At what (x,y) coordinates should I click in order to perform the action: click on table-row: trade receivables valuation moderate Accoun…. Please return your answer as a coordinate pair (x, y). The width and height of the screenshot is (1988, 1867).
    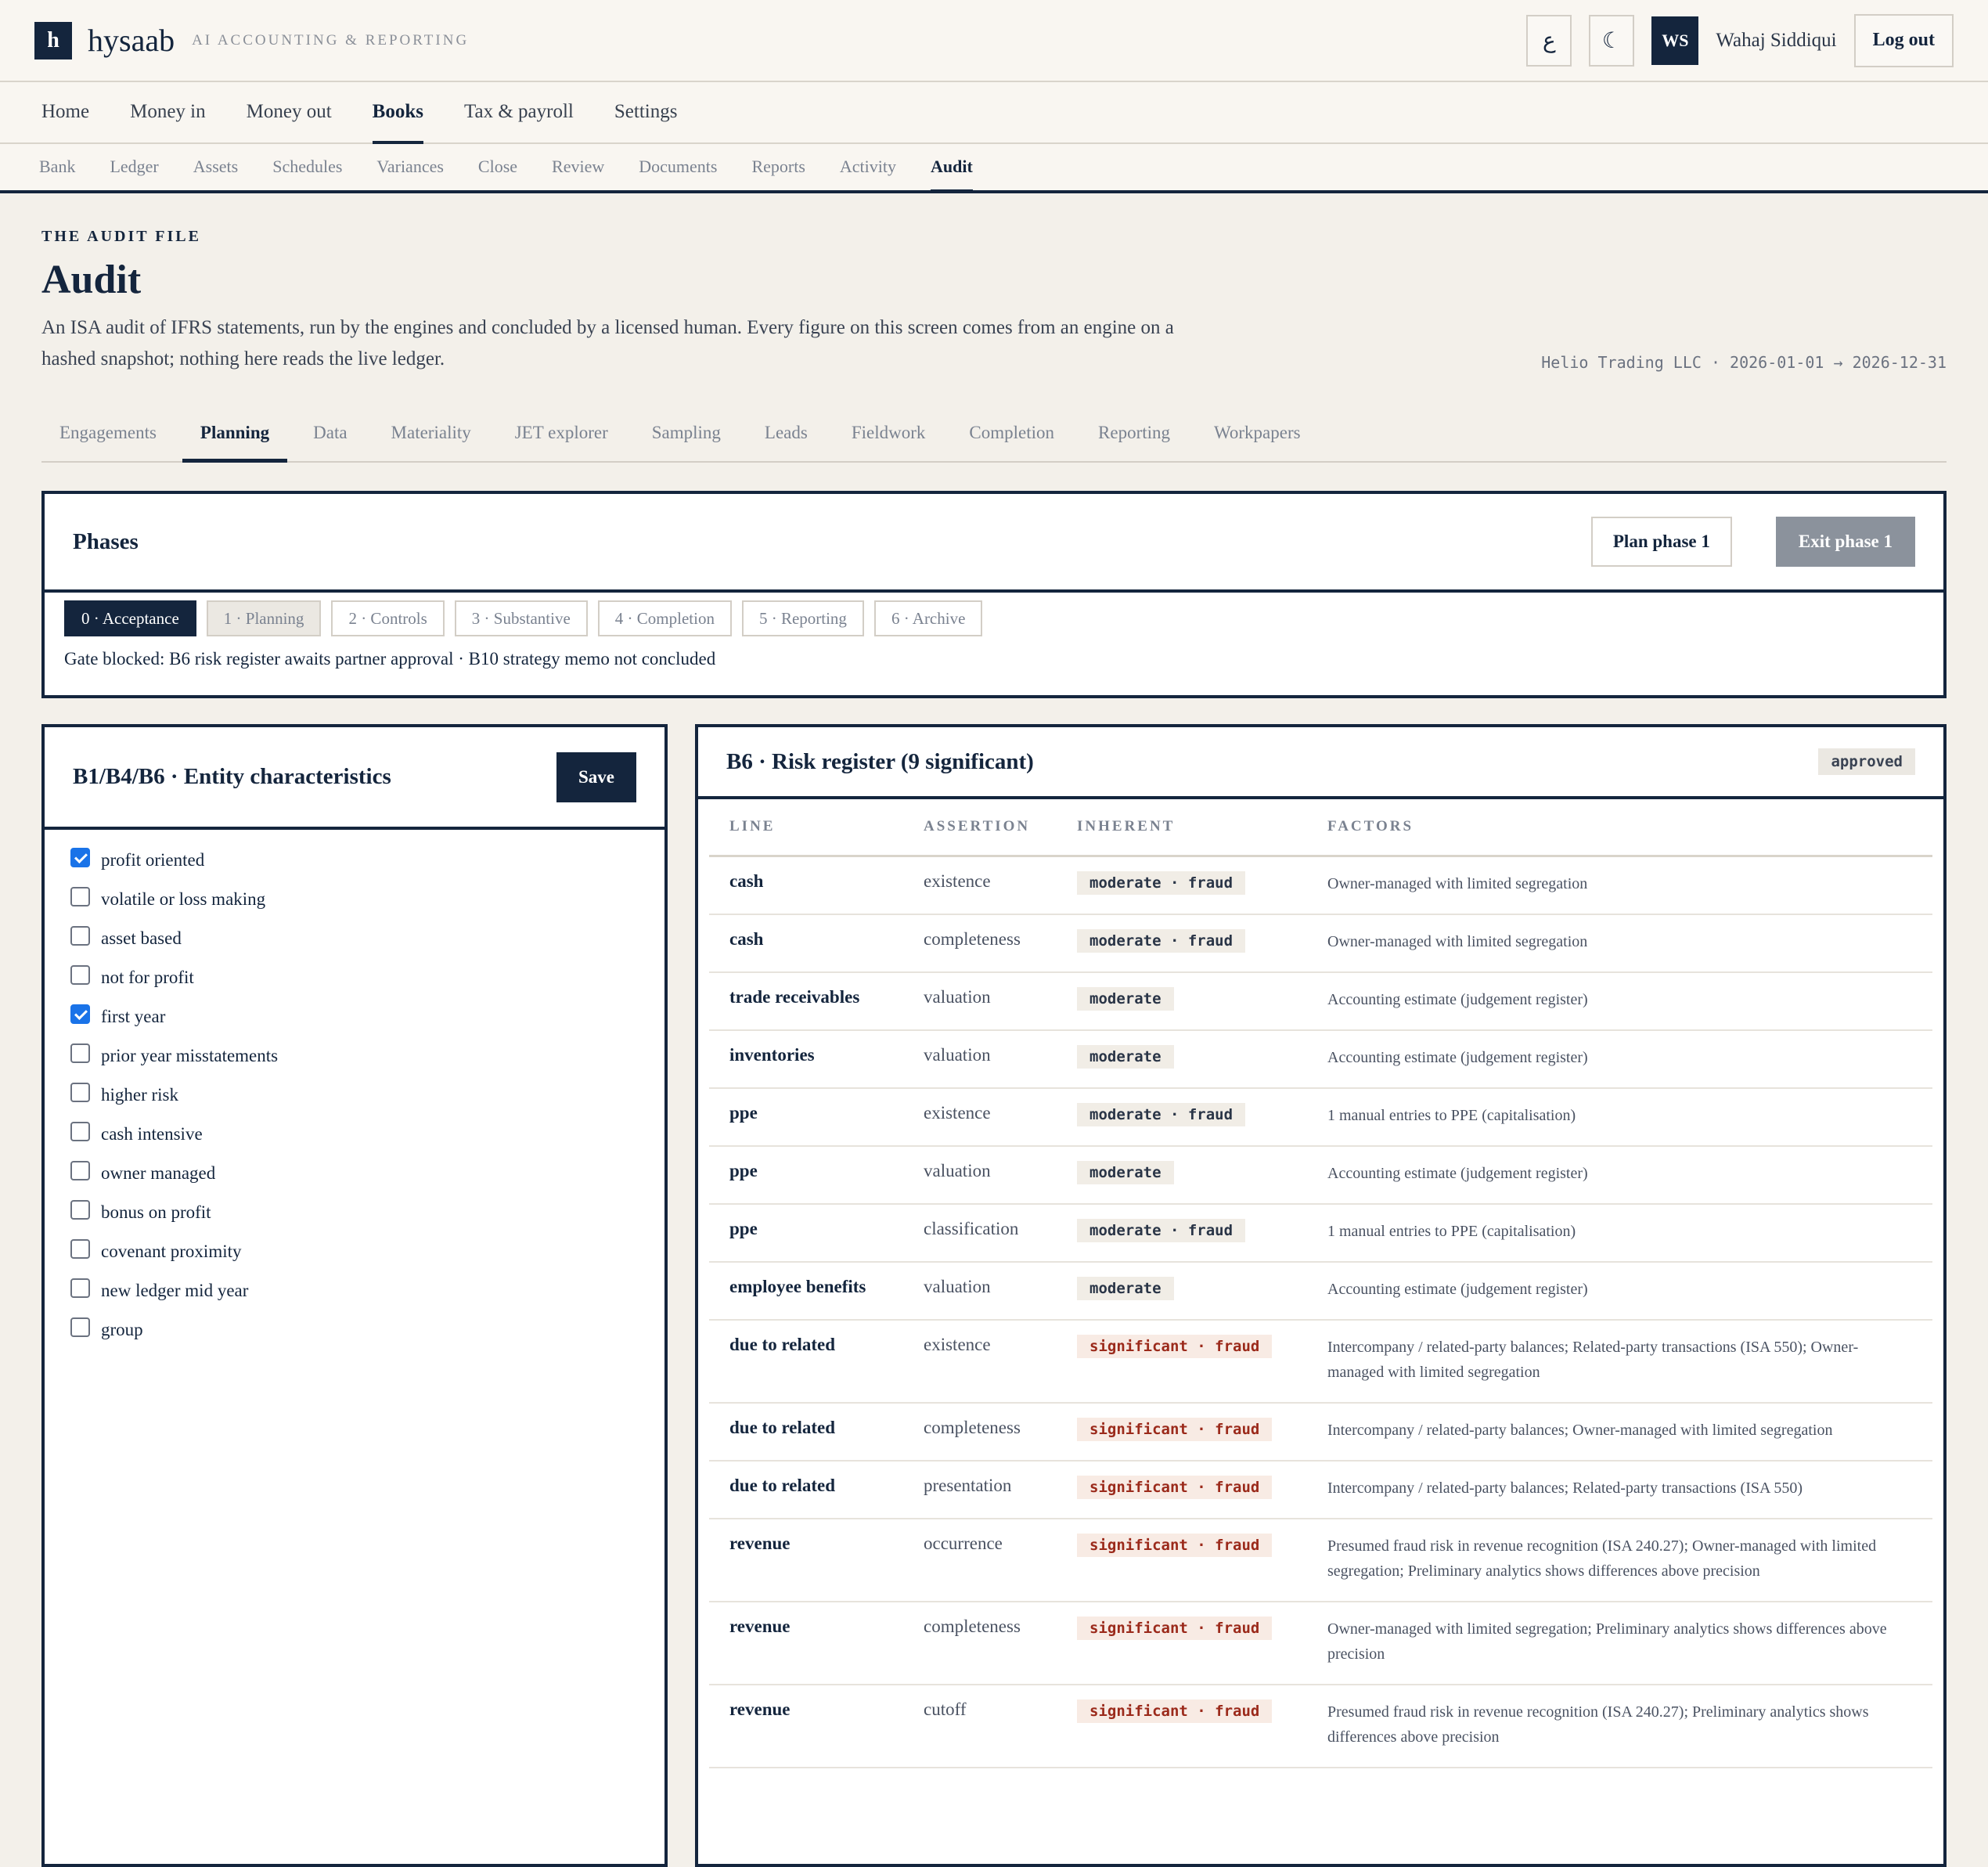
    Looking at the image, I should click on (1321, 1001).